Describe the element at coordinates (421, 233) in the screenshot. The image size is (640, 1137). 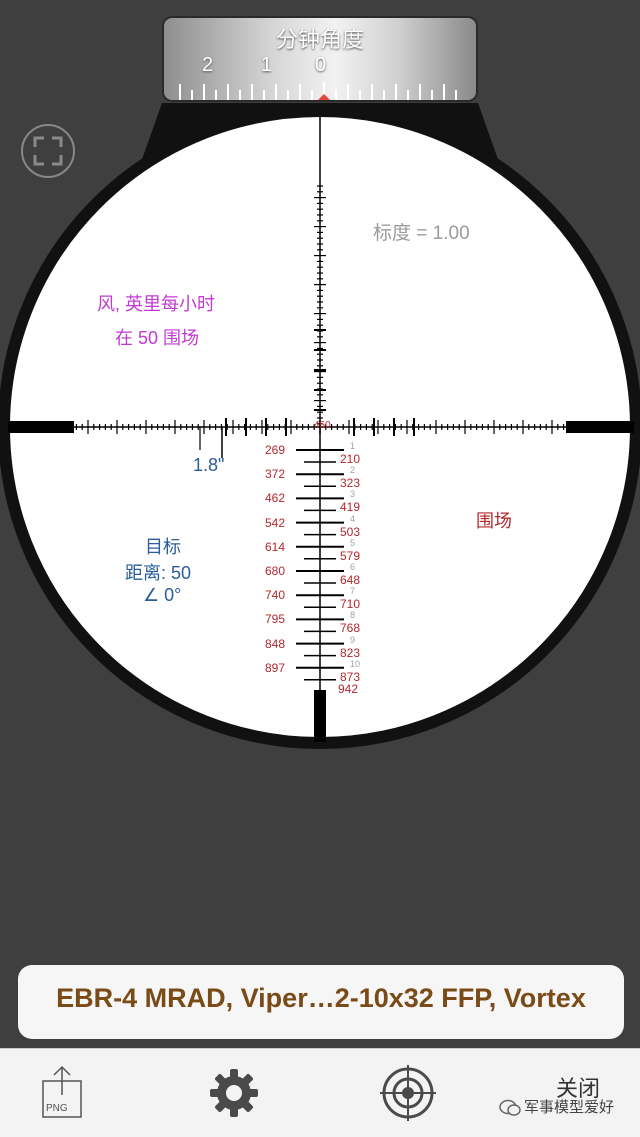
I see `mil-value-label: 标度 = 1.00` at that location.